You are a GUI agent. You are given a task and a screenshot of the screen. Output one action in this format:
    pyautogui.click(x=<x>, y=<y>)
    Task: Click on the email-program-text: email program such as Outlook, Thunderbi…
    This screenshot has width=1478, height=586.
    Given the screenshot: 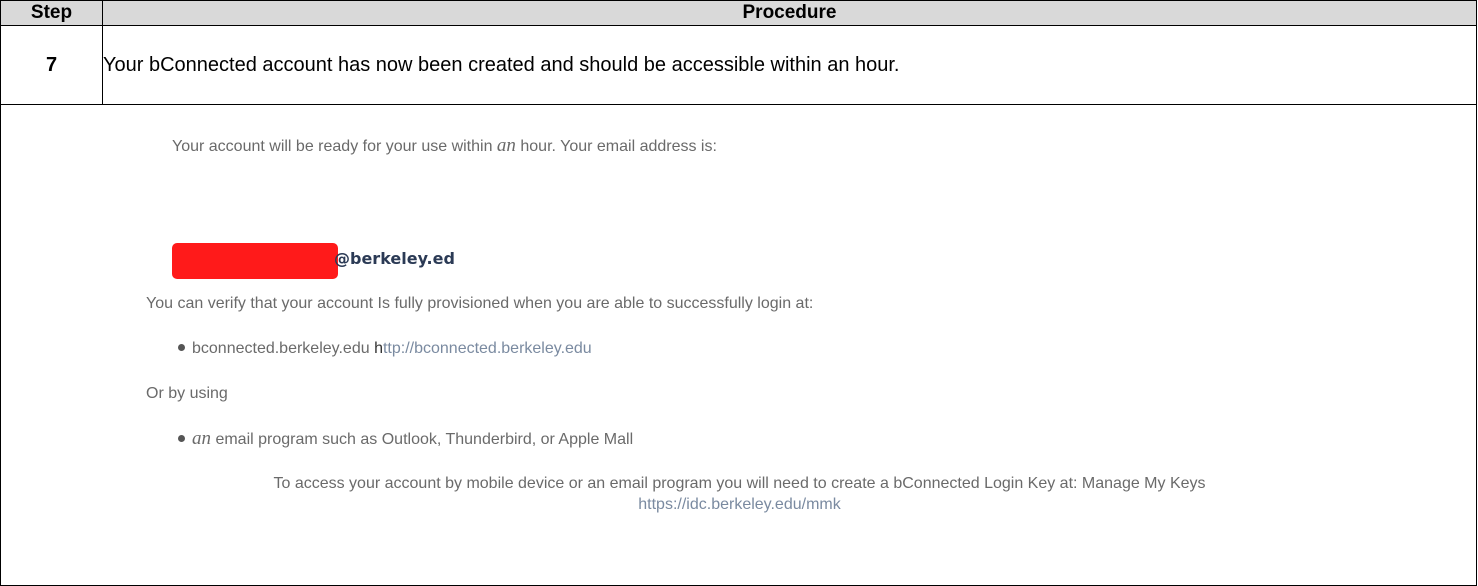 What is the action you would take?
    pyautogui.click(x=422, y=439)
    